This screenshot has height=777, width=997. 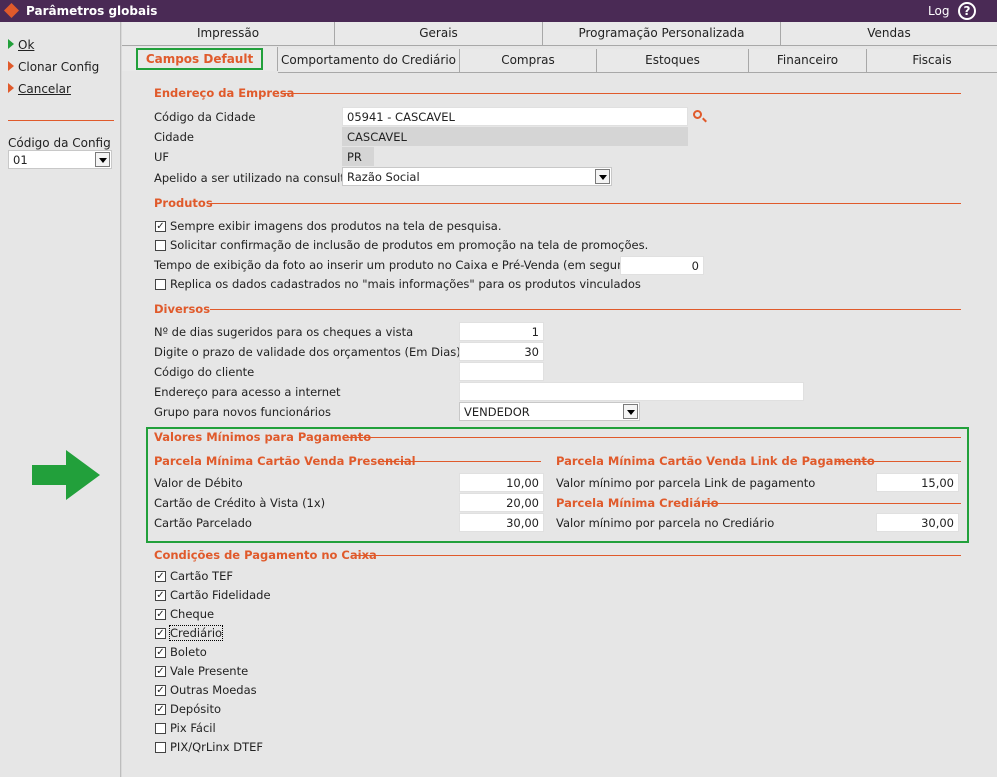 I want to click on cartao-parcelado-label: Cartão Parcelado, so click(x=203, y=523).